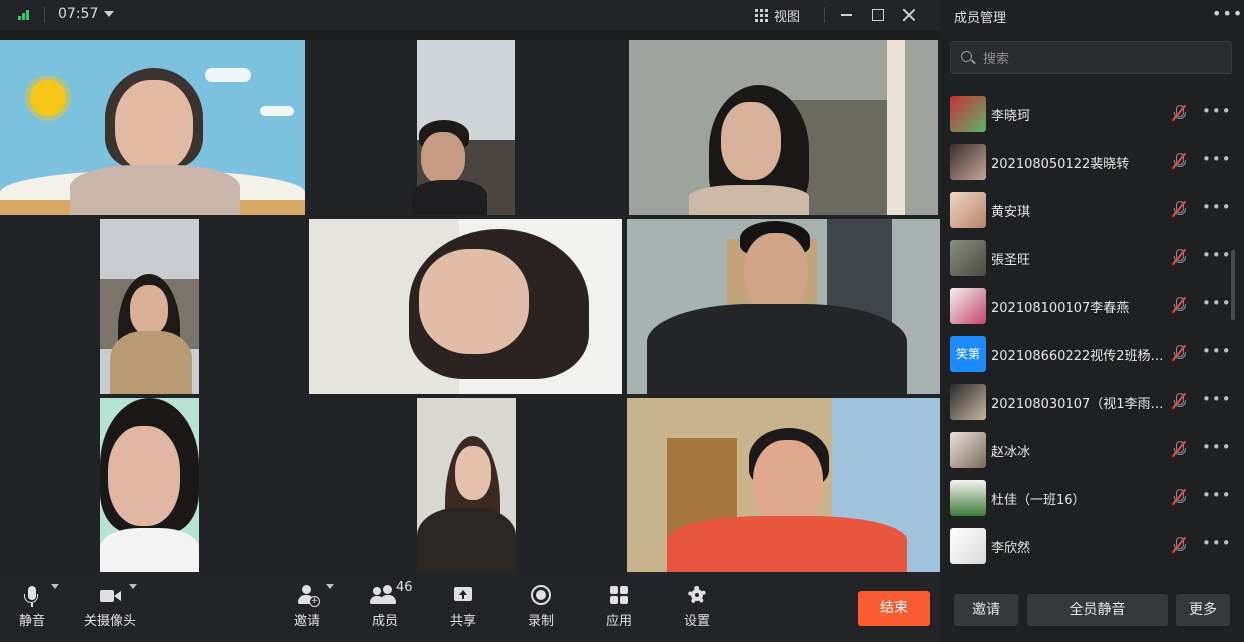  I want to click on end-meeting-button: 结束, so click(894, 608).